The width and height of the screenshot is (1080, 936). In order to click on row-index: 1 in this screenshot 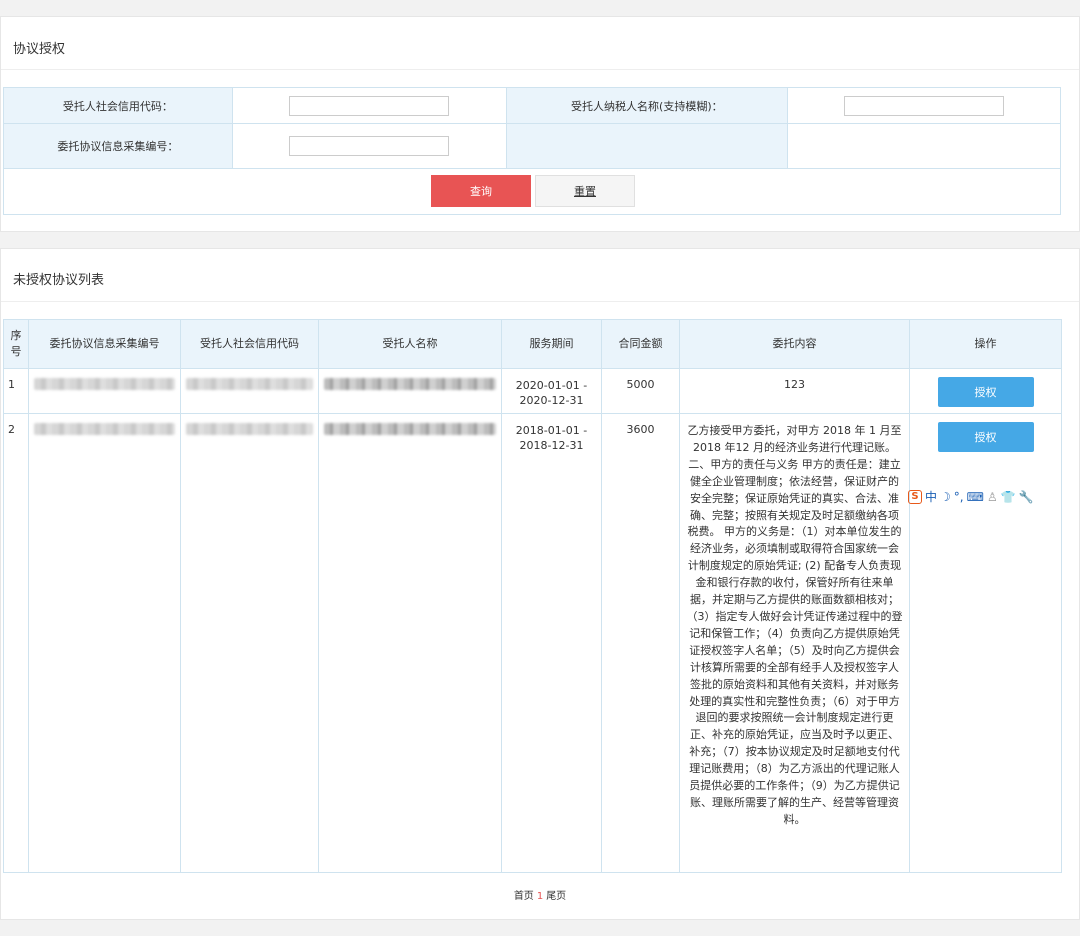, I will do `click(16, 391)`.